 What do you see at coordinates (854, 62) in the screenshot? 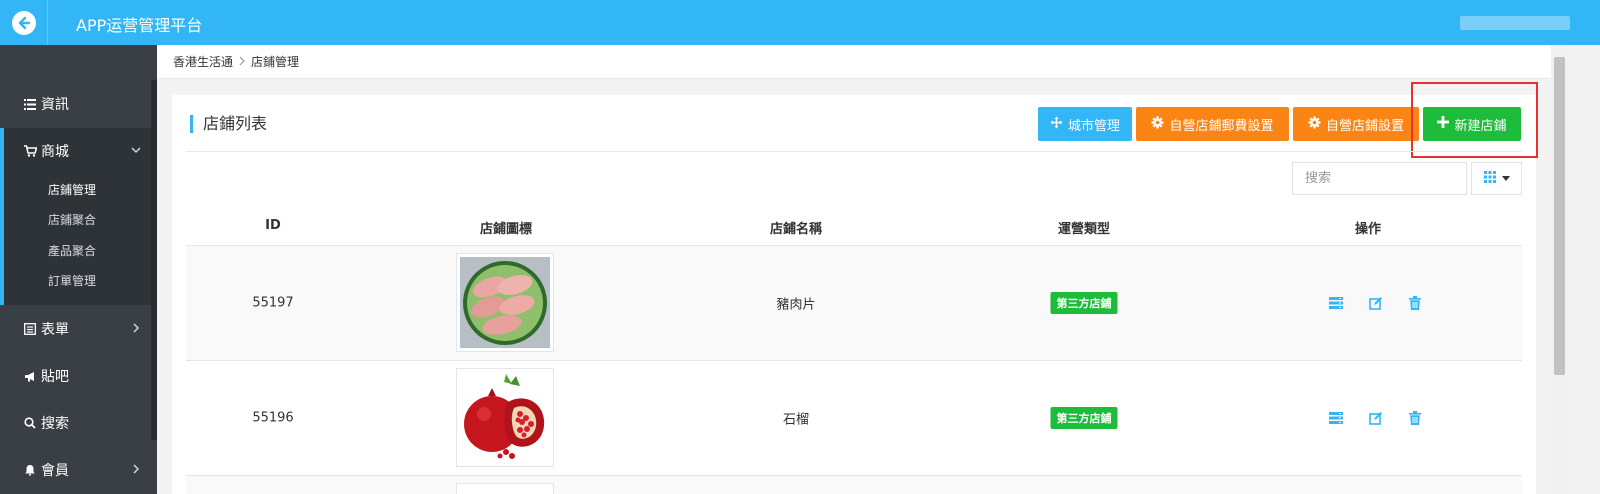
I see `breadcrumb: 香港生活通 店鋪管理` at bounding box center [854, 62].